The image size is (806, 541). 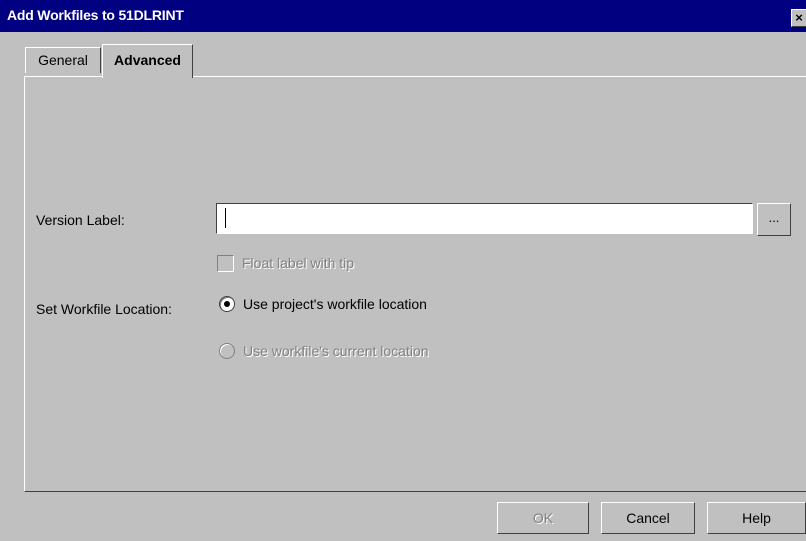 I want to click on radio-project-location, so click(x=227, y=304).